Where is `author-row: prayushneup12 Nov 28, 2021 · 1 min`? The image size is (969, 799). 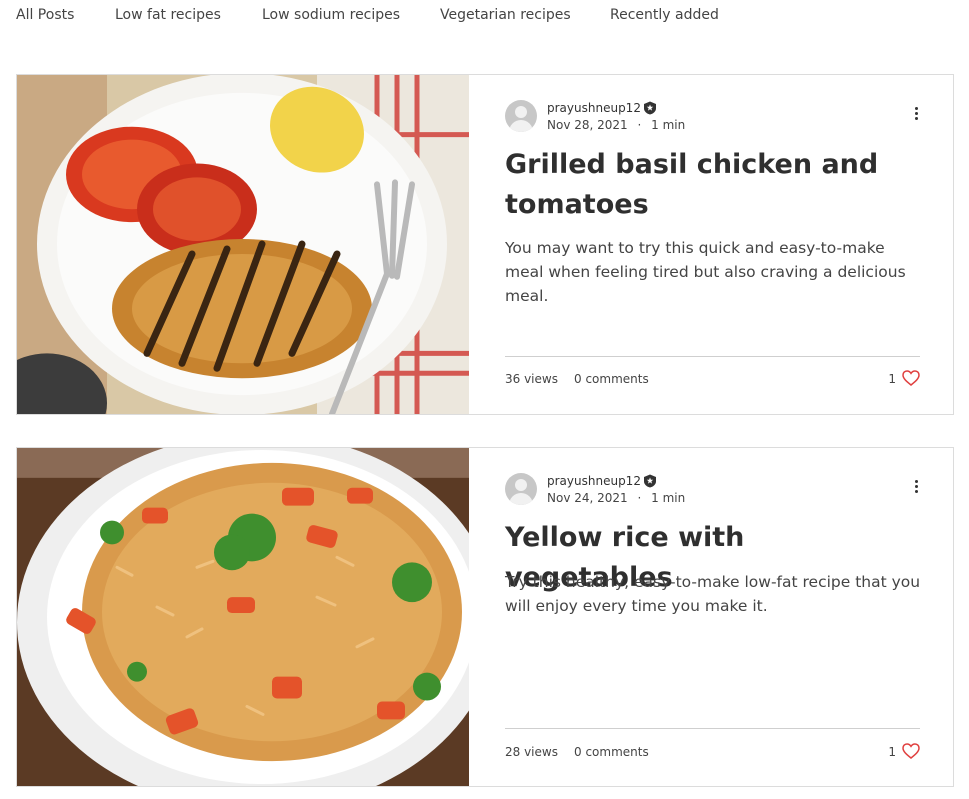 author-row: prayushneup12 Nov 28, 2021 · 1 min is located at coordinates (712, 116).